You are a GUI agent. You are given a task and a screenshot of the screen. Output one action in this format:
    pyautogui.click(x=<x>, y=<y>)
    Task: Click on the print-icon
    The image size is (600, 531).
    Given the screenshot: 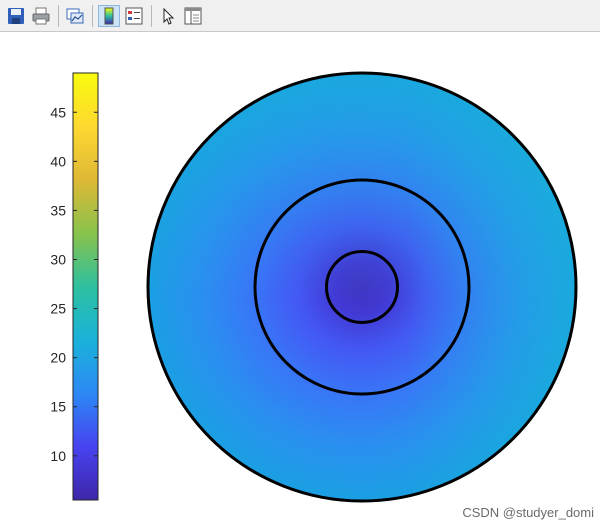 What is the action you would take?
    pyautogui.click(x=41, y=15)
    